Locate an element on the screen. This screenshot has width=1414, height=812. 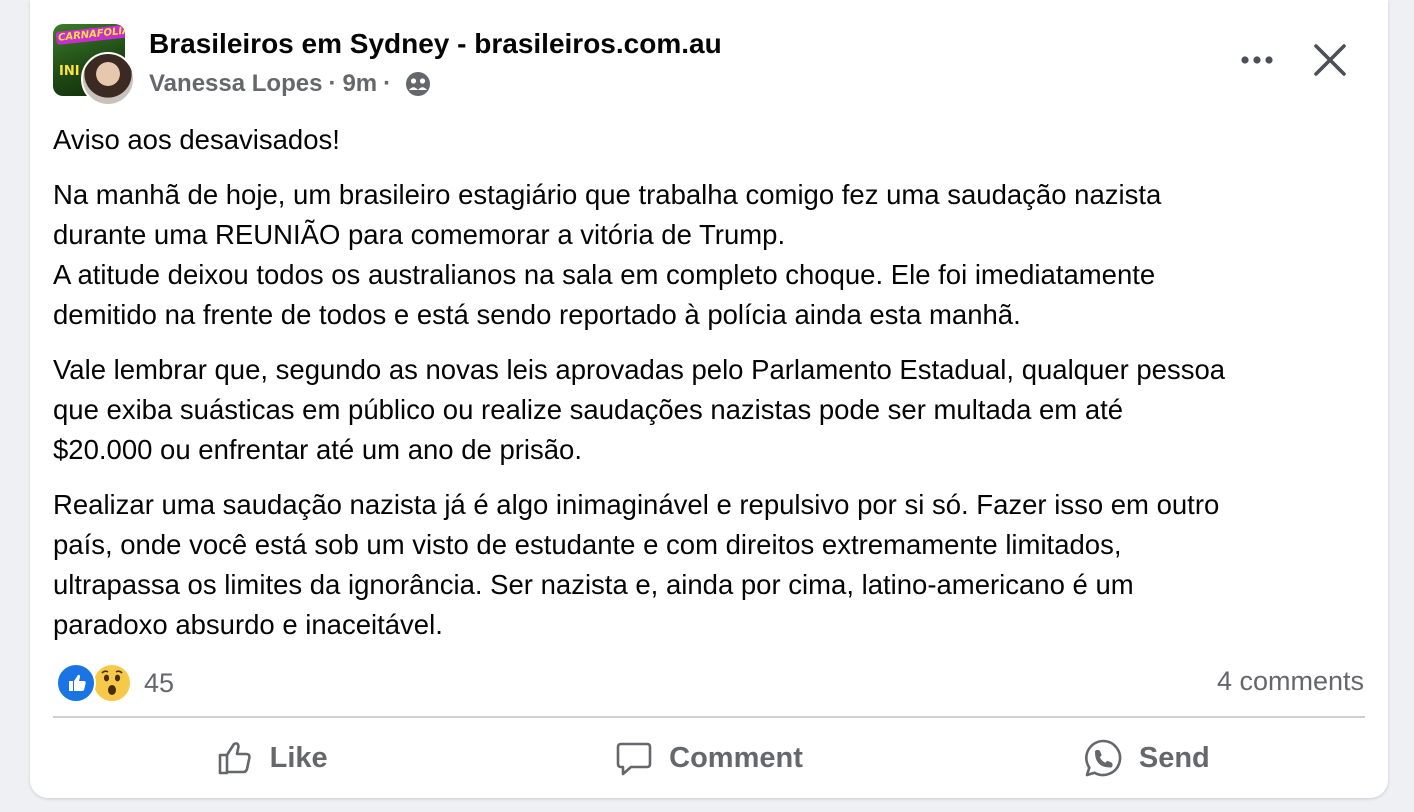
comment-label: Comment is located at coordinates (736, 757).